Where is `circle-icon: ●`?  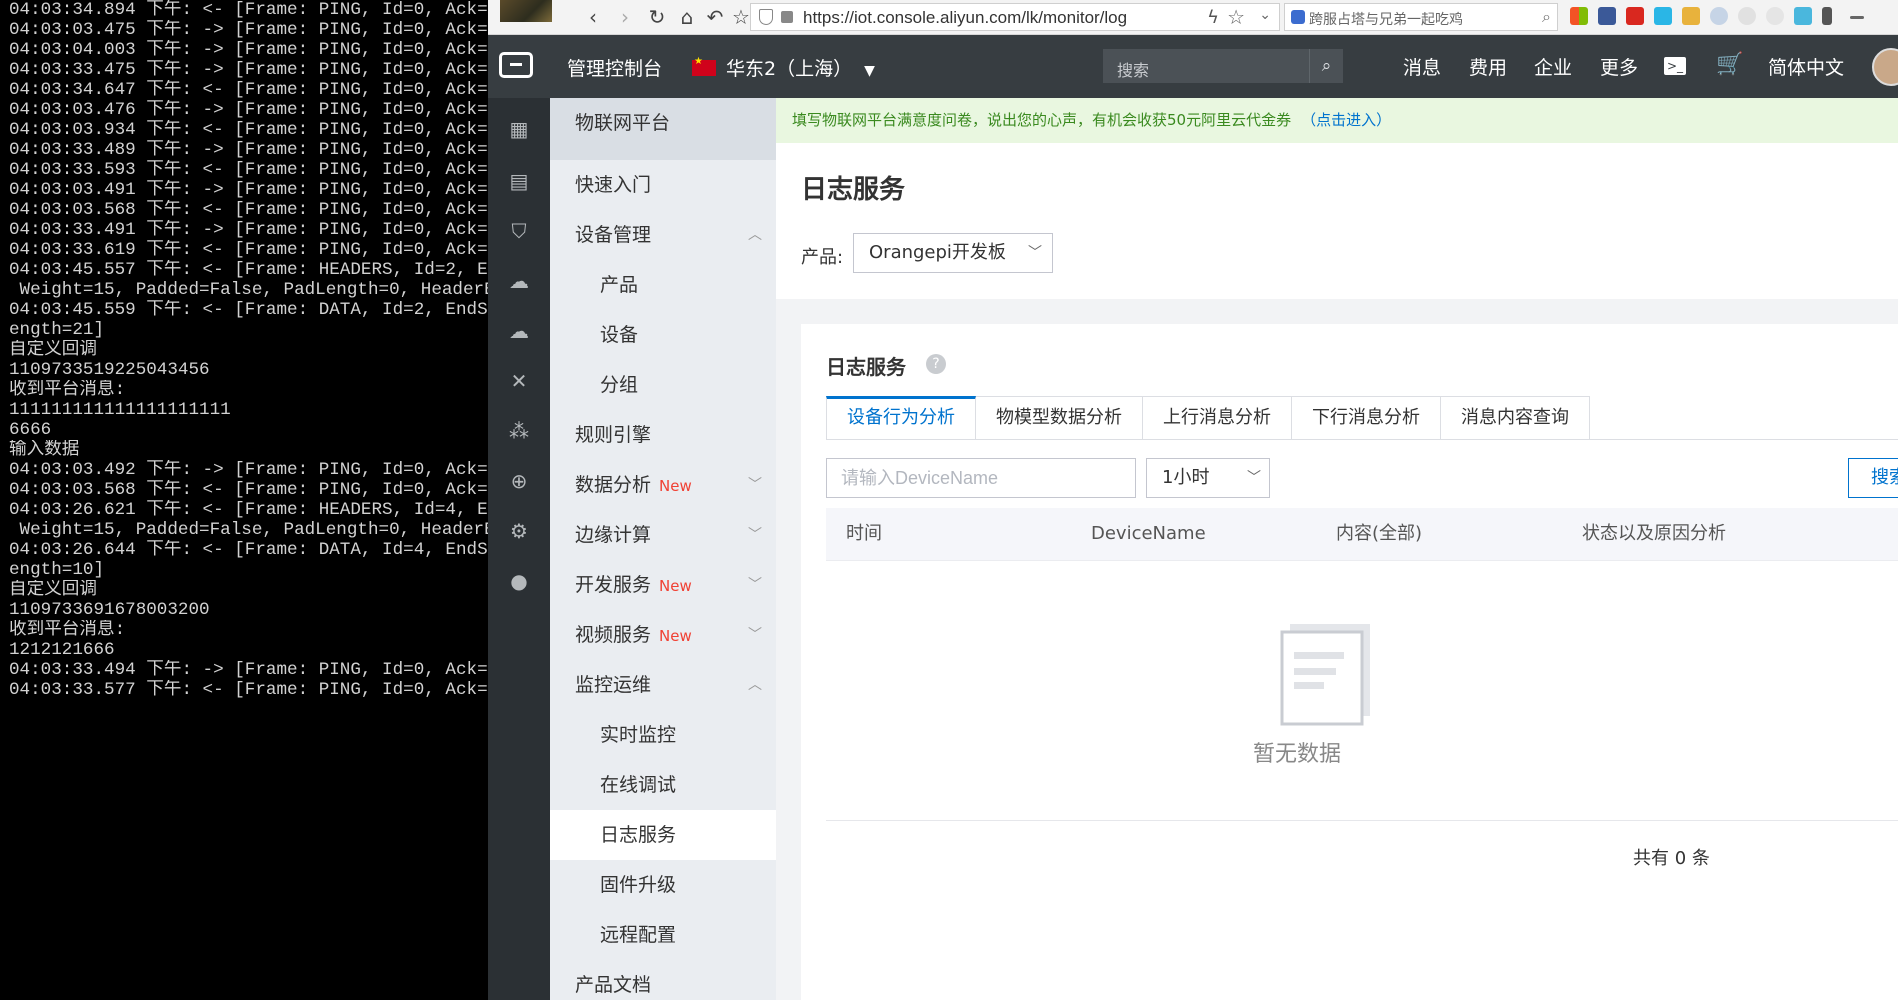 circle-icon: ● is located at coordinates (519, 581).